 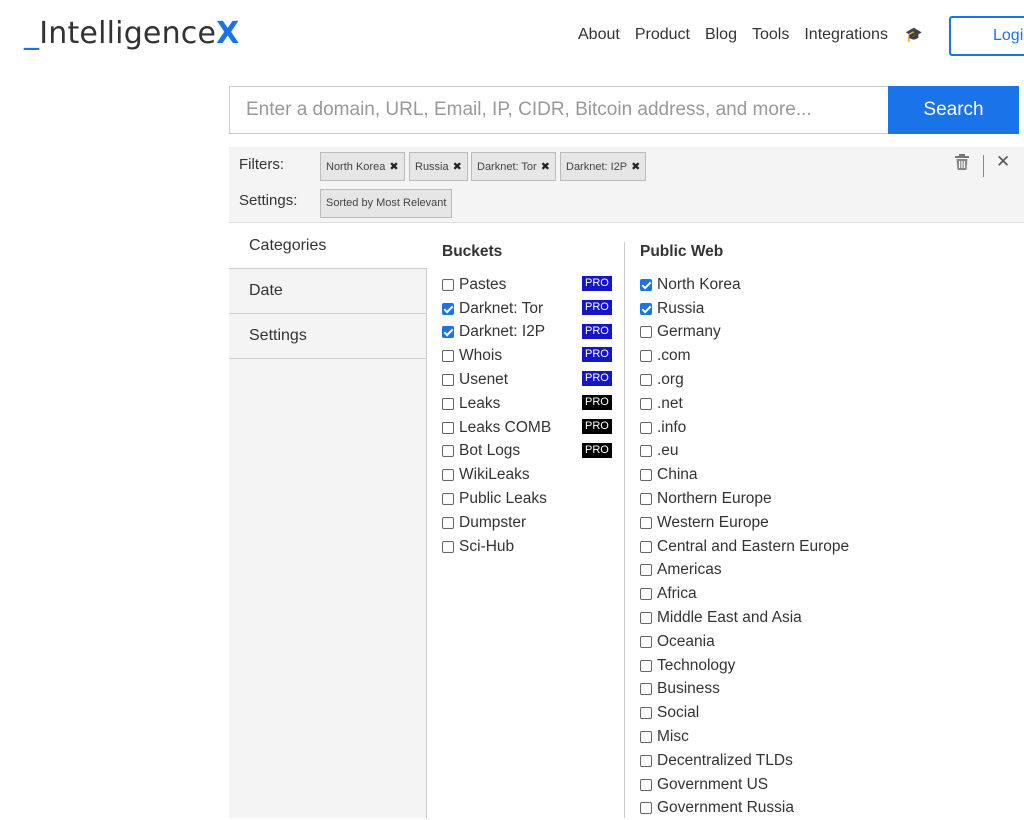 I want to click on checkbox-row-darknet-i2p: Darknet: I2P PRO, so click(x=527, y=333).